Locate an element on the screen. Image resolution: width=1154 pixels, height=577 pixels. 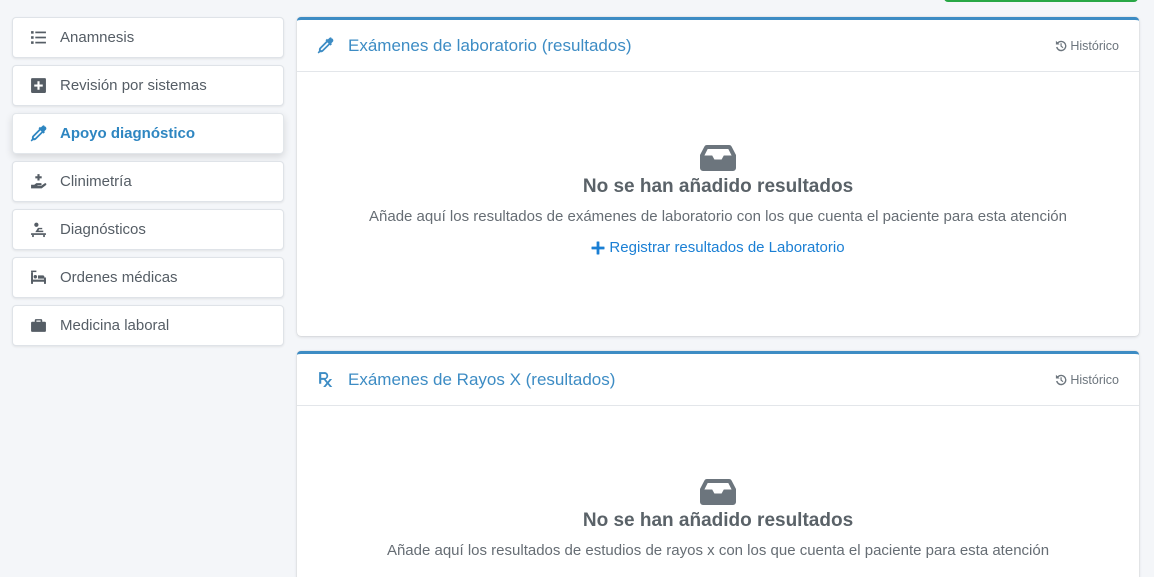
register-lab-results-link: Registrar resultados de Laboratorio is located at coordinates (718, 247).